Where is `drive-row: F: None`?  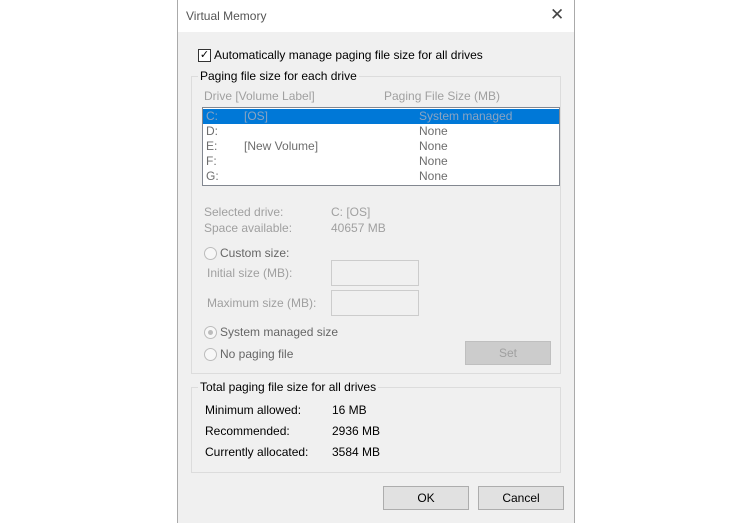 drive-row: F: None is located at coordinates (381, 161).